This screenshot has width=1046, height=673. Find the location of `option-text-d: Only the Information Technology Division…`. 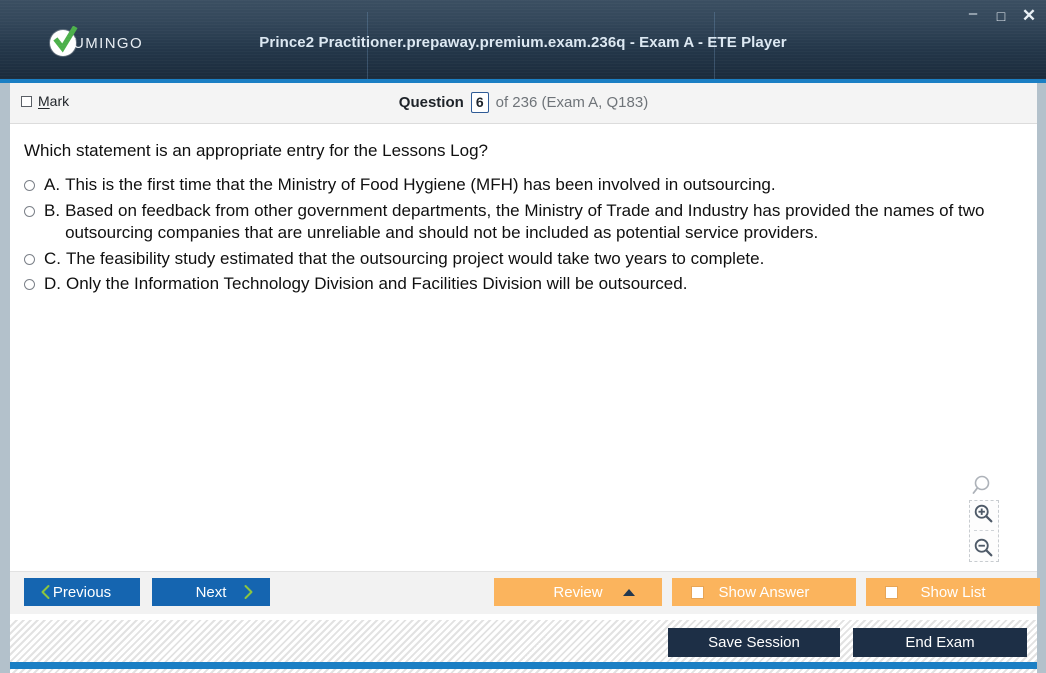

option-text-d: Only the Information Technology Division… is located at coordinates (377, 283).